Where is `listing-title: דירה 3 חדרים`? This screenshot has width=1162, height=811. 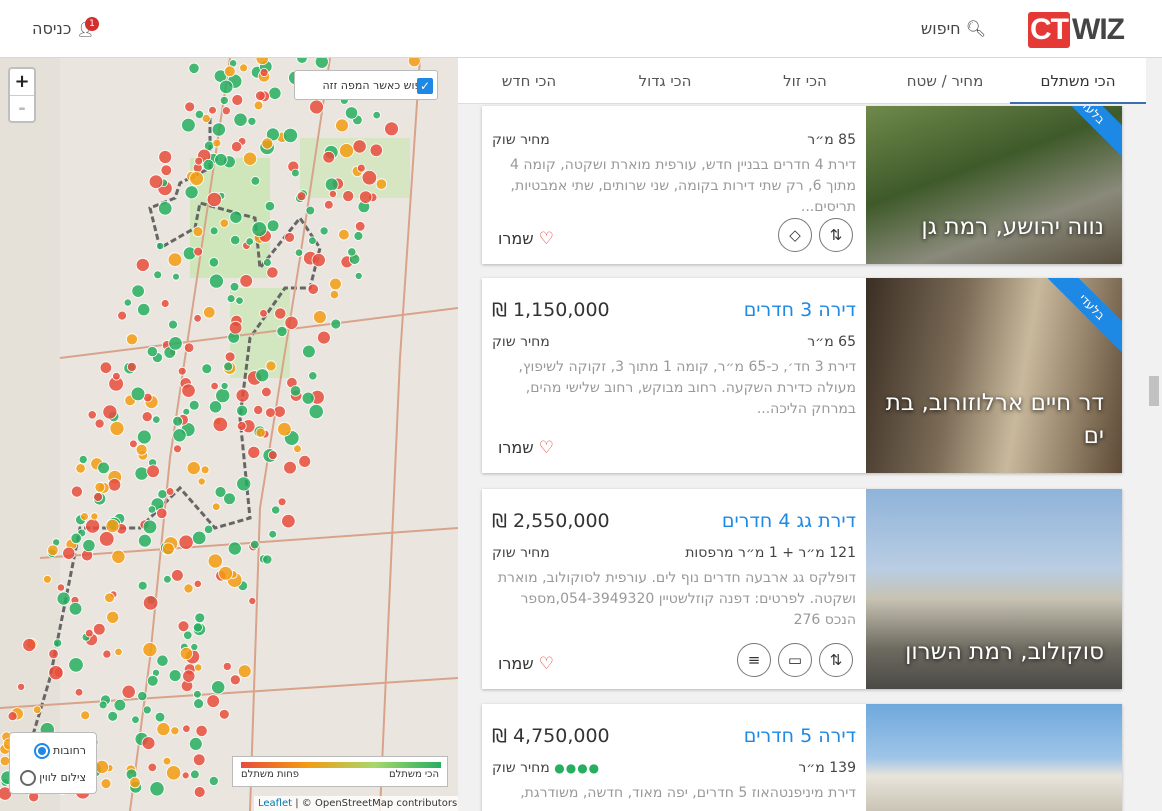
listing-title: דירה 3 חדרים is located at coordinates (800, 310).